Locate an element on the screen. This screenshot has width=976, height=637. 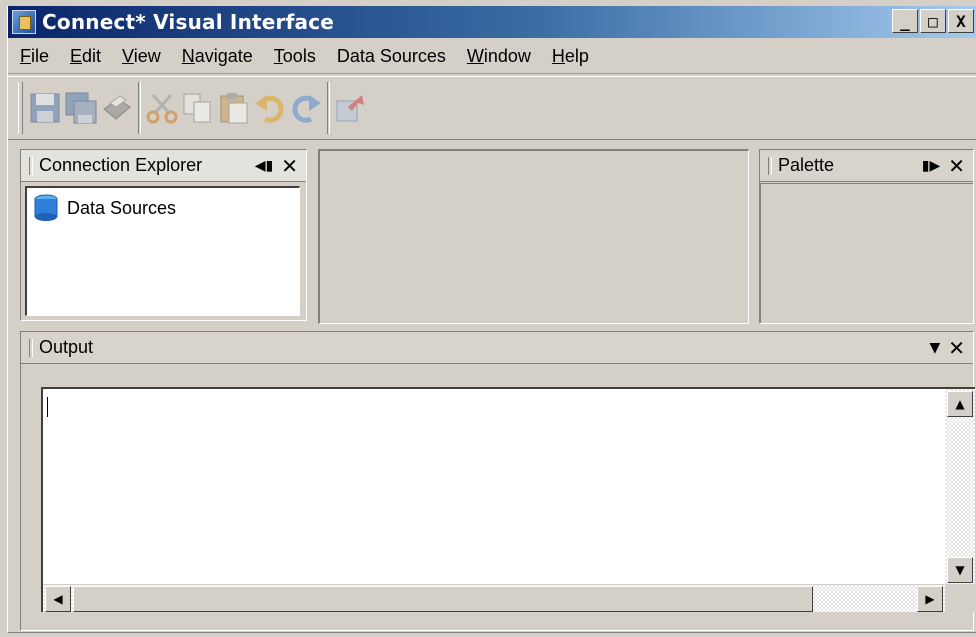
palette-panel: Palette ▮▶ ✕ is located at coordinates (866, 236).